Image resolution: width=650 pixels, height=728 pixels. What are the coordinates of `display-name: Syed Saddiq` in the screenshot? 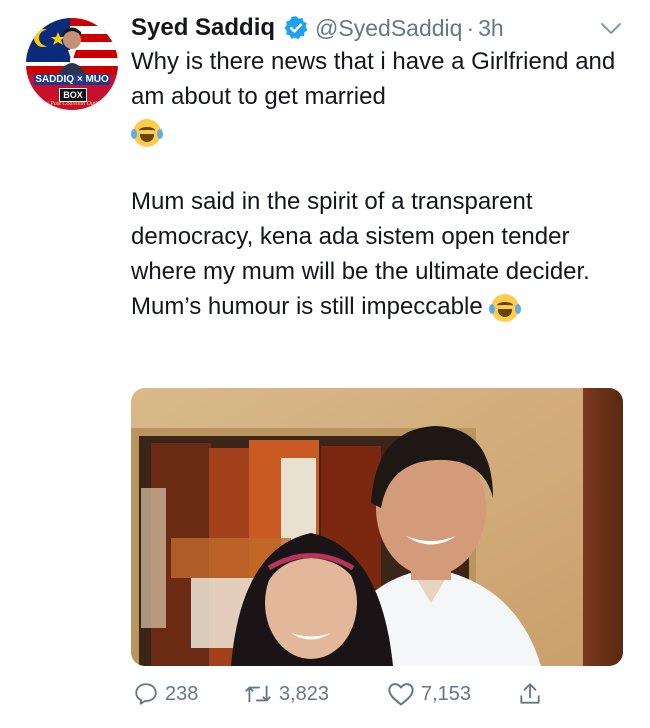 It's located at (203, 28).